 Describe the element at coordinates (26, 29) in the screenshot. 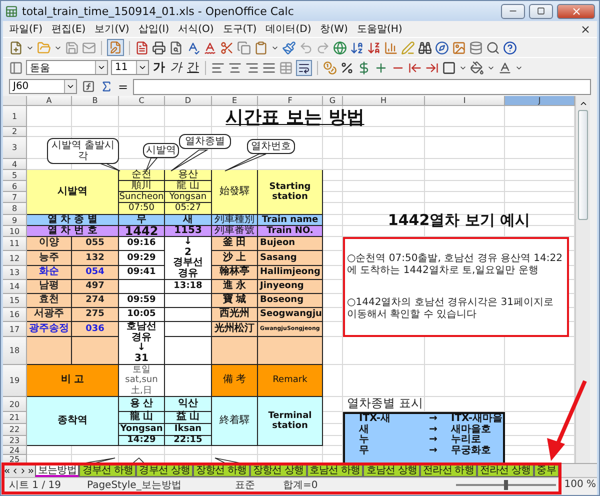

I see `menu-item: 파일(F)` at that location.